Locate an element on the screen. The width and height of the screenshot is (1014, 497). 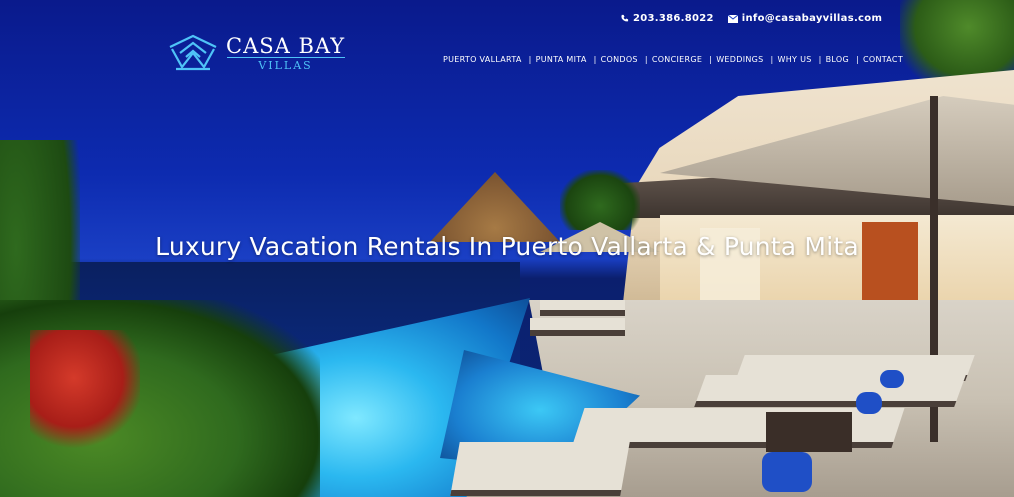
logo-text: CASA BAY VILLAS is located at coordinates (285, 53).